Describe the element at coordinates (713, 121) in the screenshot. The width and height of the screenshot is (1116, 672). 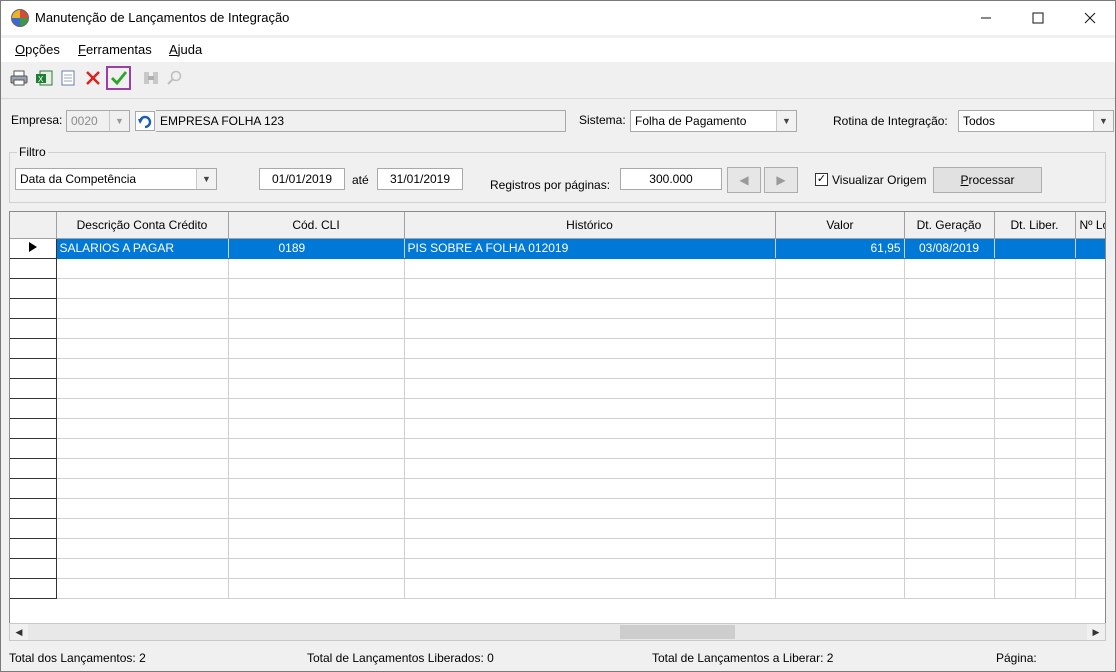
I see `sistema-combo: Folha de Pagamento ▼` at that location.